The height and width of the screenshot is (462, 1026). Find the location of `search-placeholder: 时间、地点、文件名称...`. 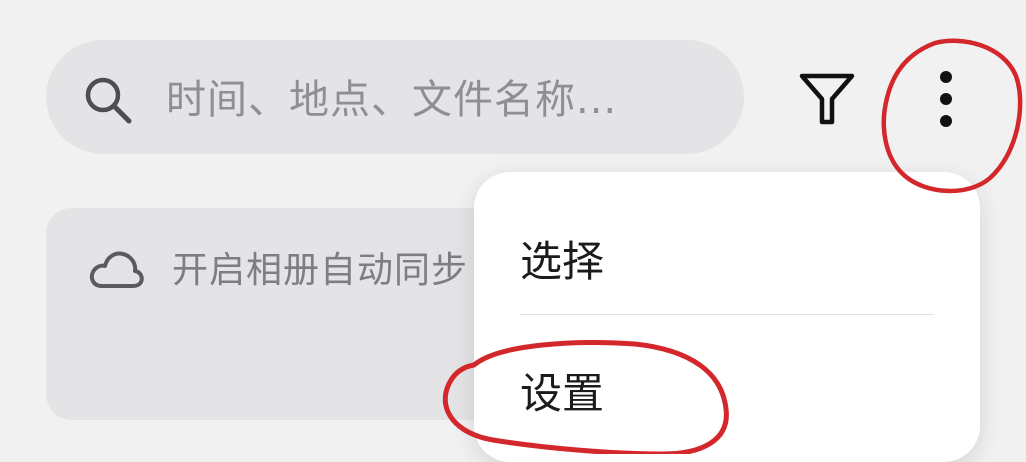

search-placeholder: 时间、地点、文件名称... is located at coordinates (391, 100).